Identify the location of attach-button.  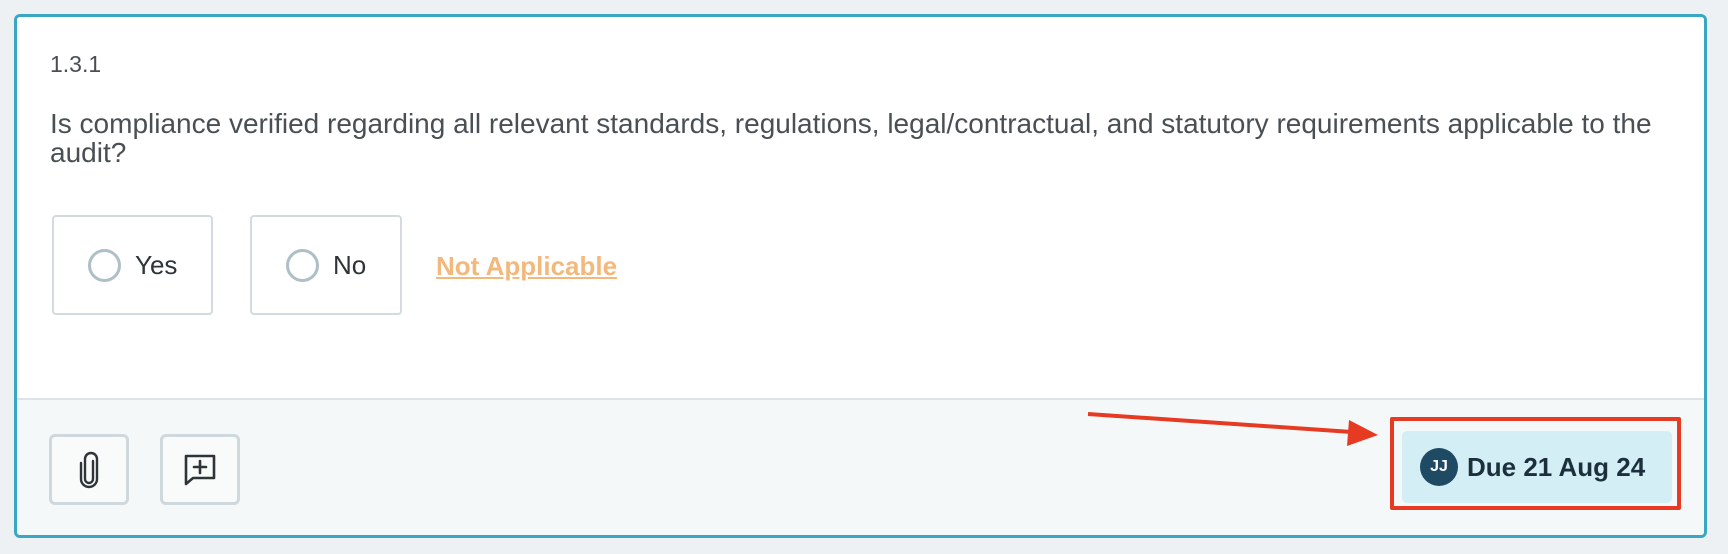
(89, 469).